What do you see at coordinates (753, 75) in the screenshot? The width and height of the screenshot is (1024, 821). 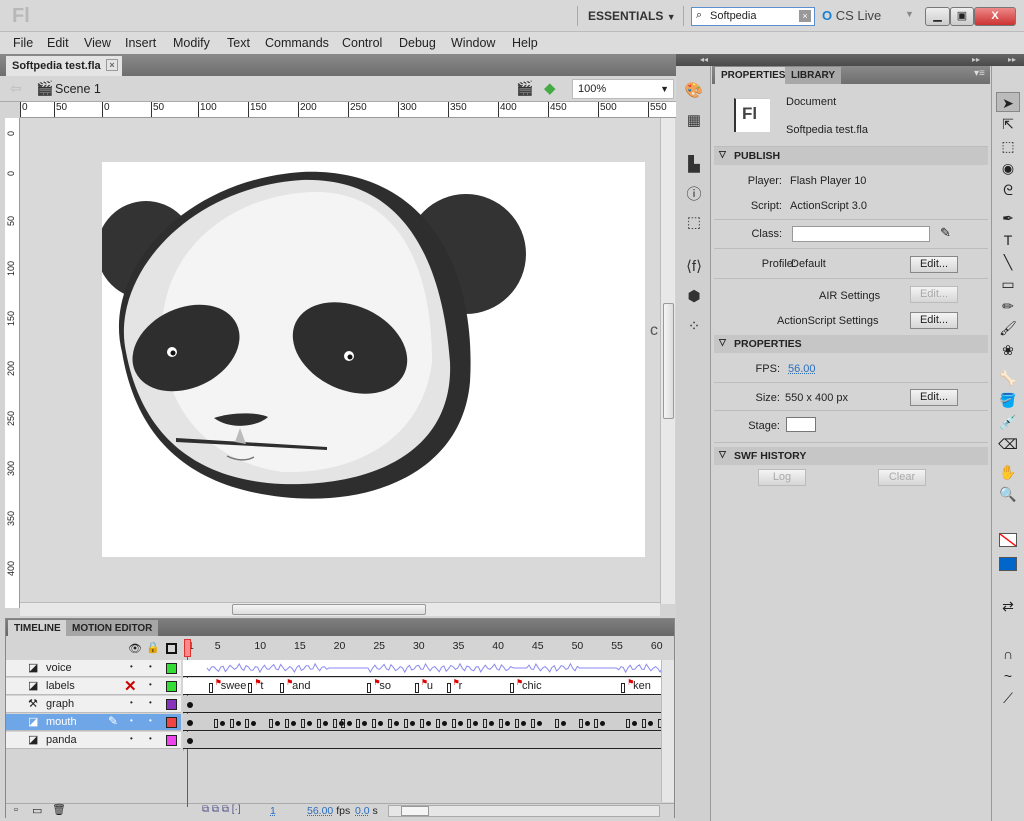 I see `tab-properties: PROPERTIES` at bounding box center [753, 75].